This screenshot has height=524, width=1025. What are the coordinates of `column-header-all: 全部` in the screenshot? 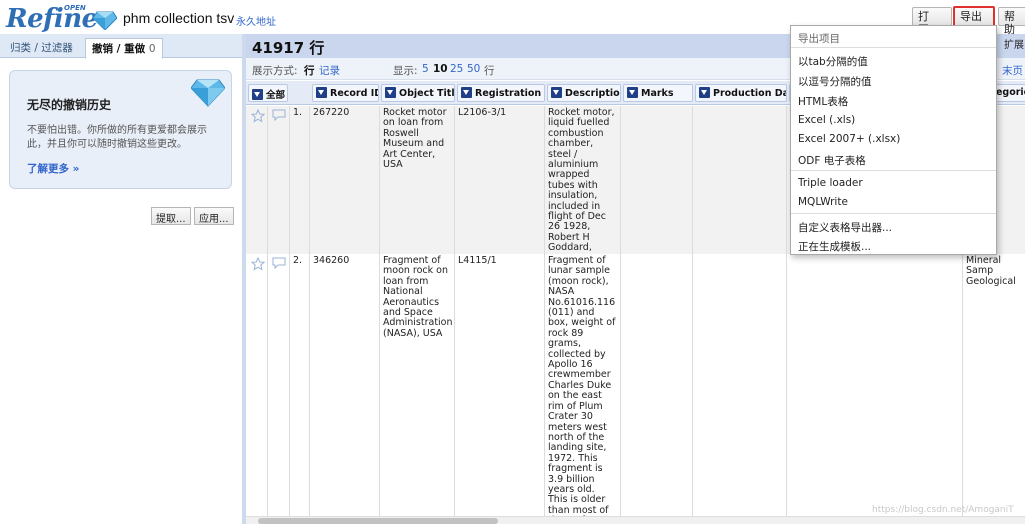 It's located at (268, 93).